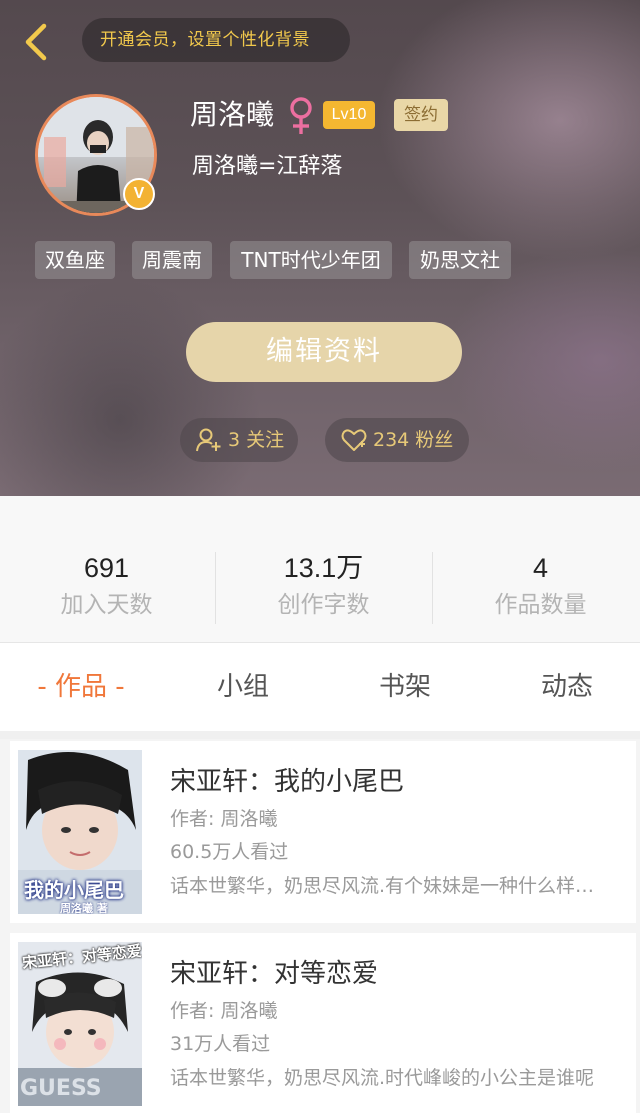 The width and height of the screenshot is (640, 1113). I want to click on stat-value: 691, so click(106, 568).